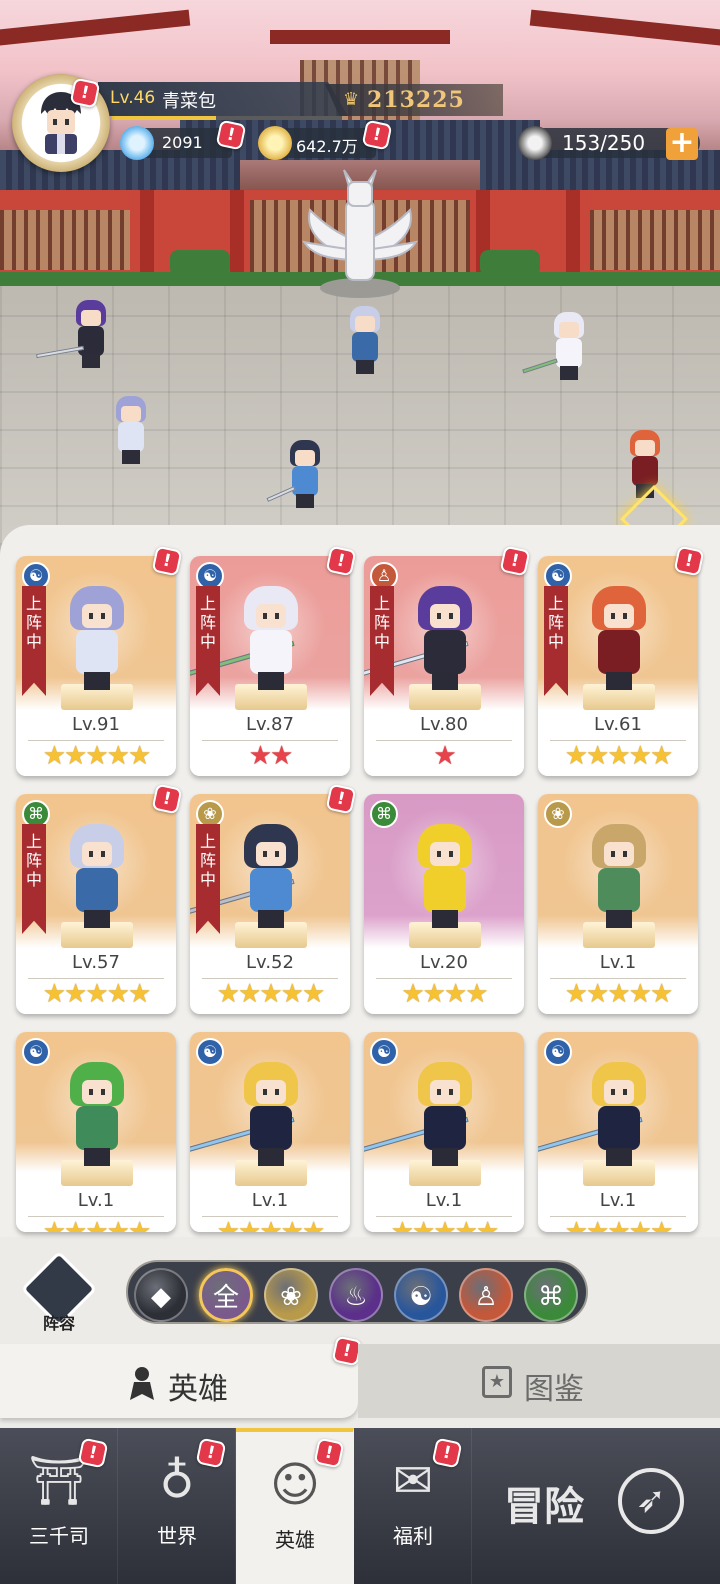 The image size is (720, 1584). I want to click on crown-icon: ♛, so click(351, 99).